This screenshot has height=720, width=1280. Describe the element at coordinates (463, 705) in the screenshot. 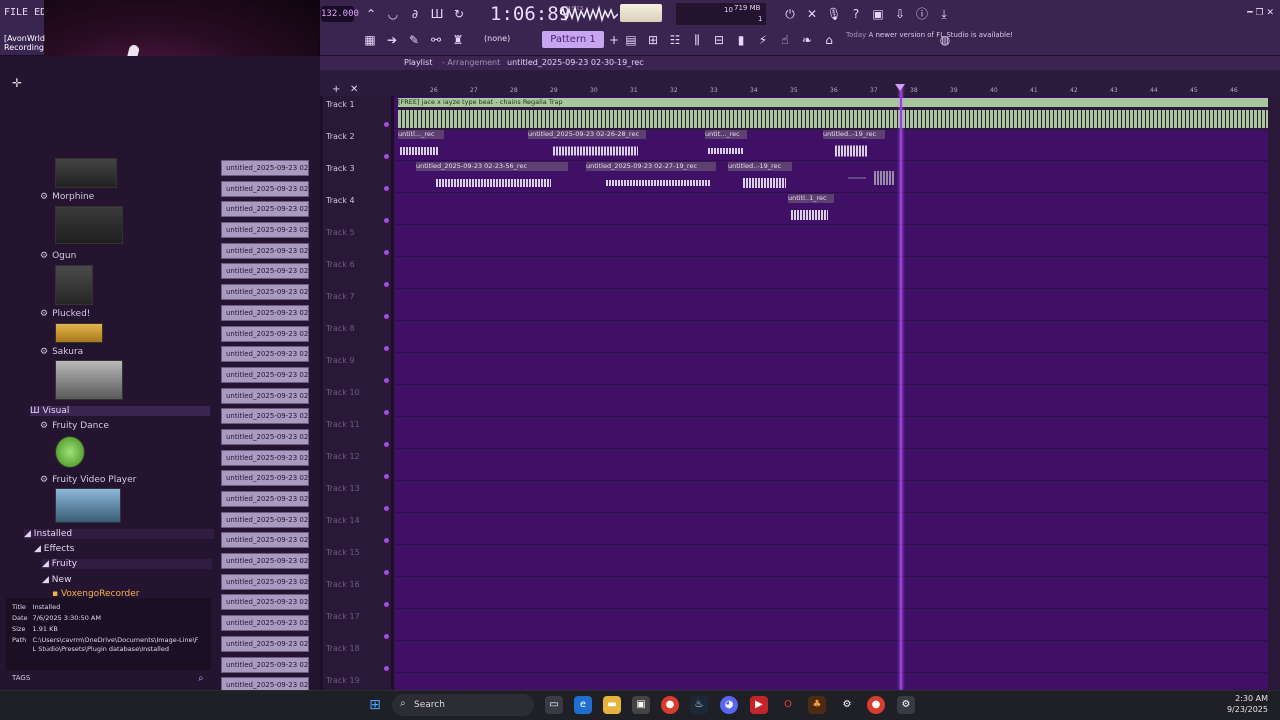

I see `taskbar-search: Search` at that location.